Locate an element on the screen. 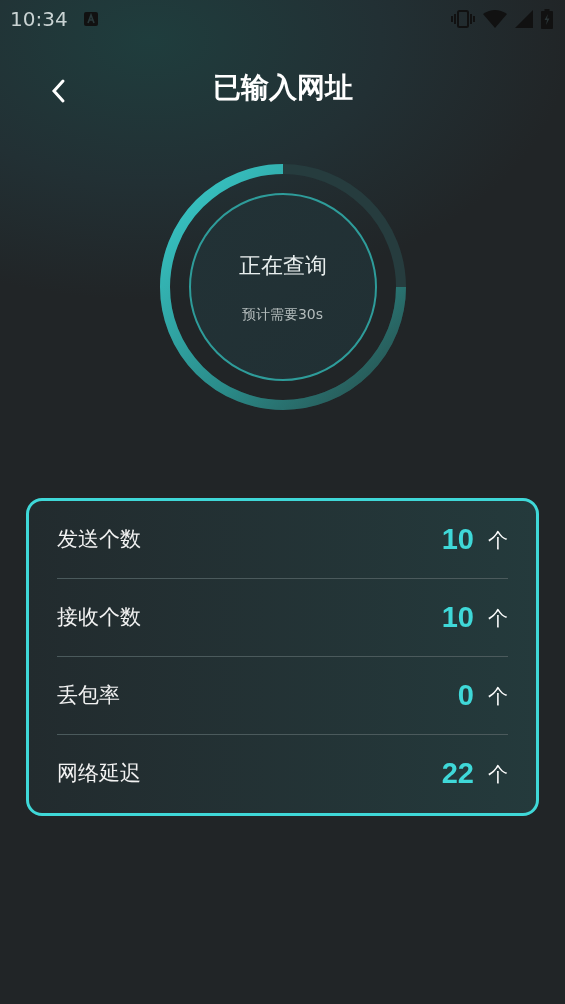 This screenshot has height=1004, width=565. page-title: 已输入网址 is located at coordinates (282, 88).